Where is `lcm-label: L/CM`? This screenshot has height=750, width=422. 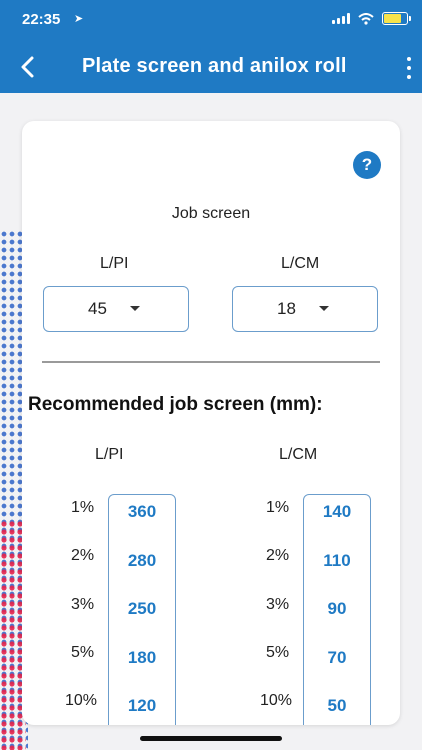 lcm-label: L/CM is located at coordinates (300, 263).